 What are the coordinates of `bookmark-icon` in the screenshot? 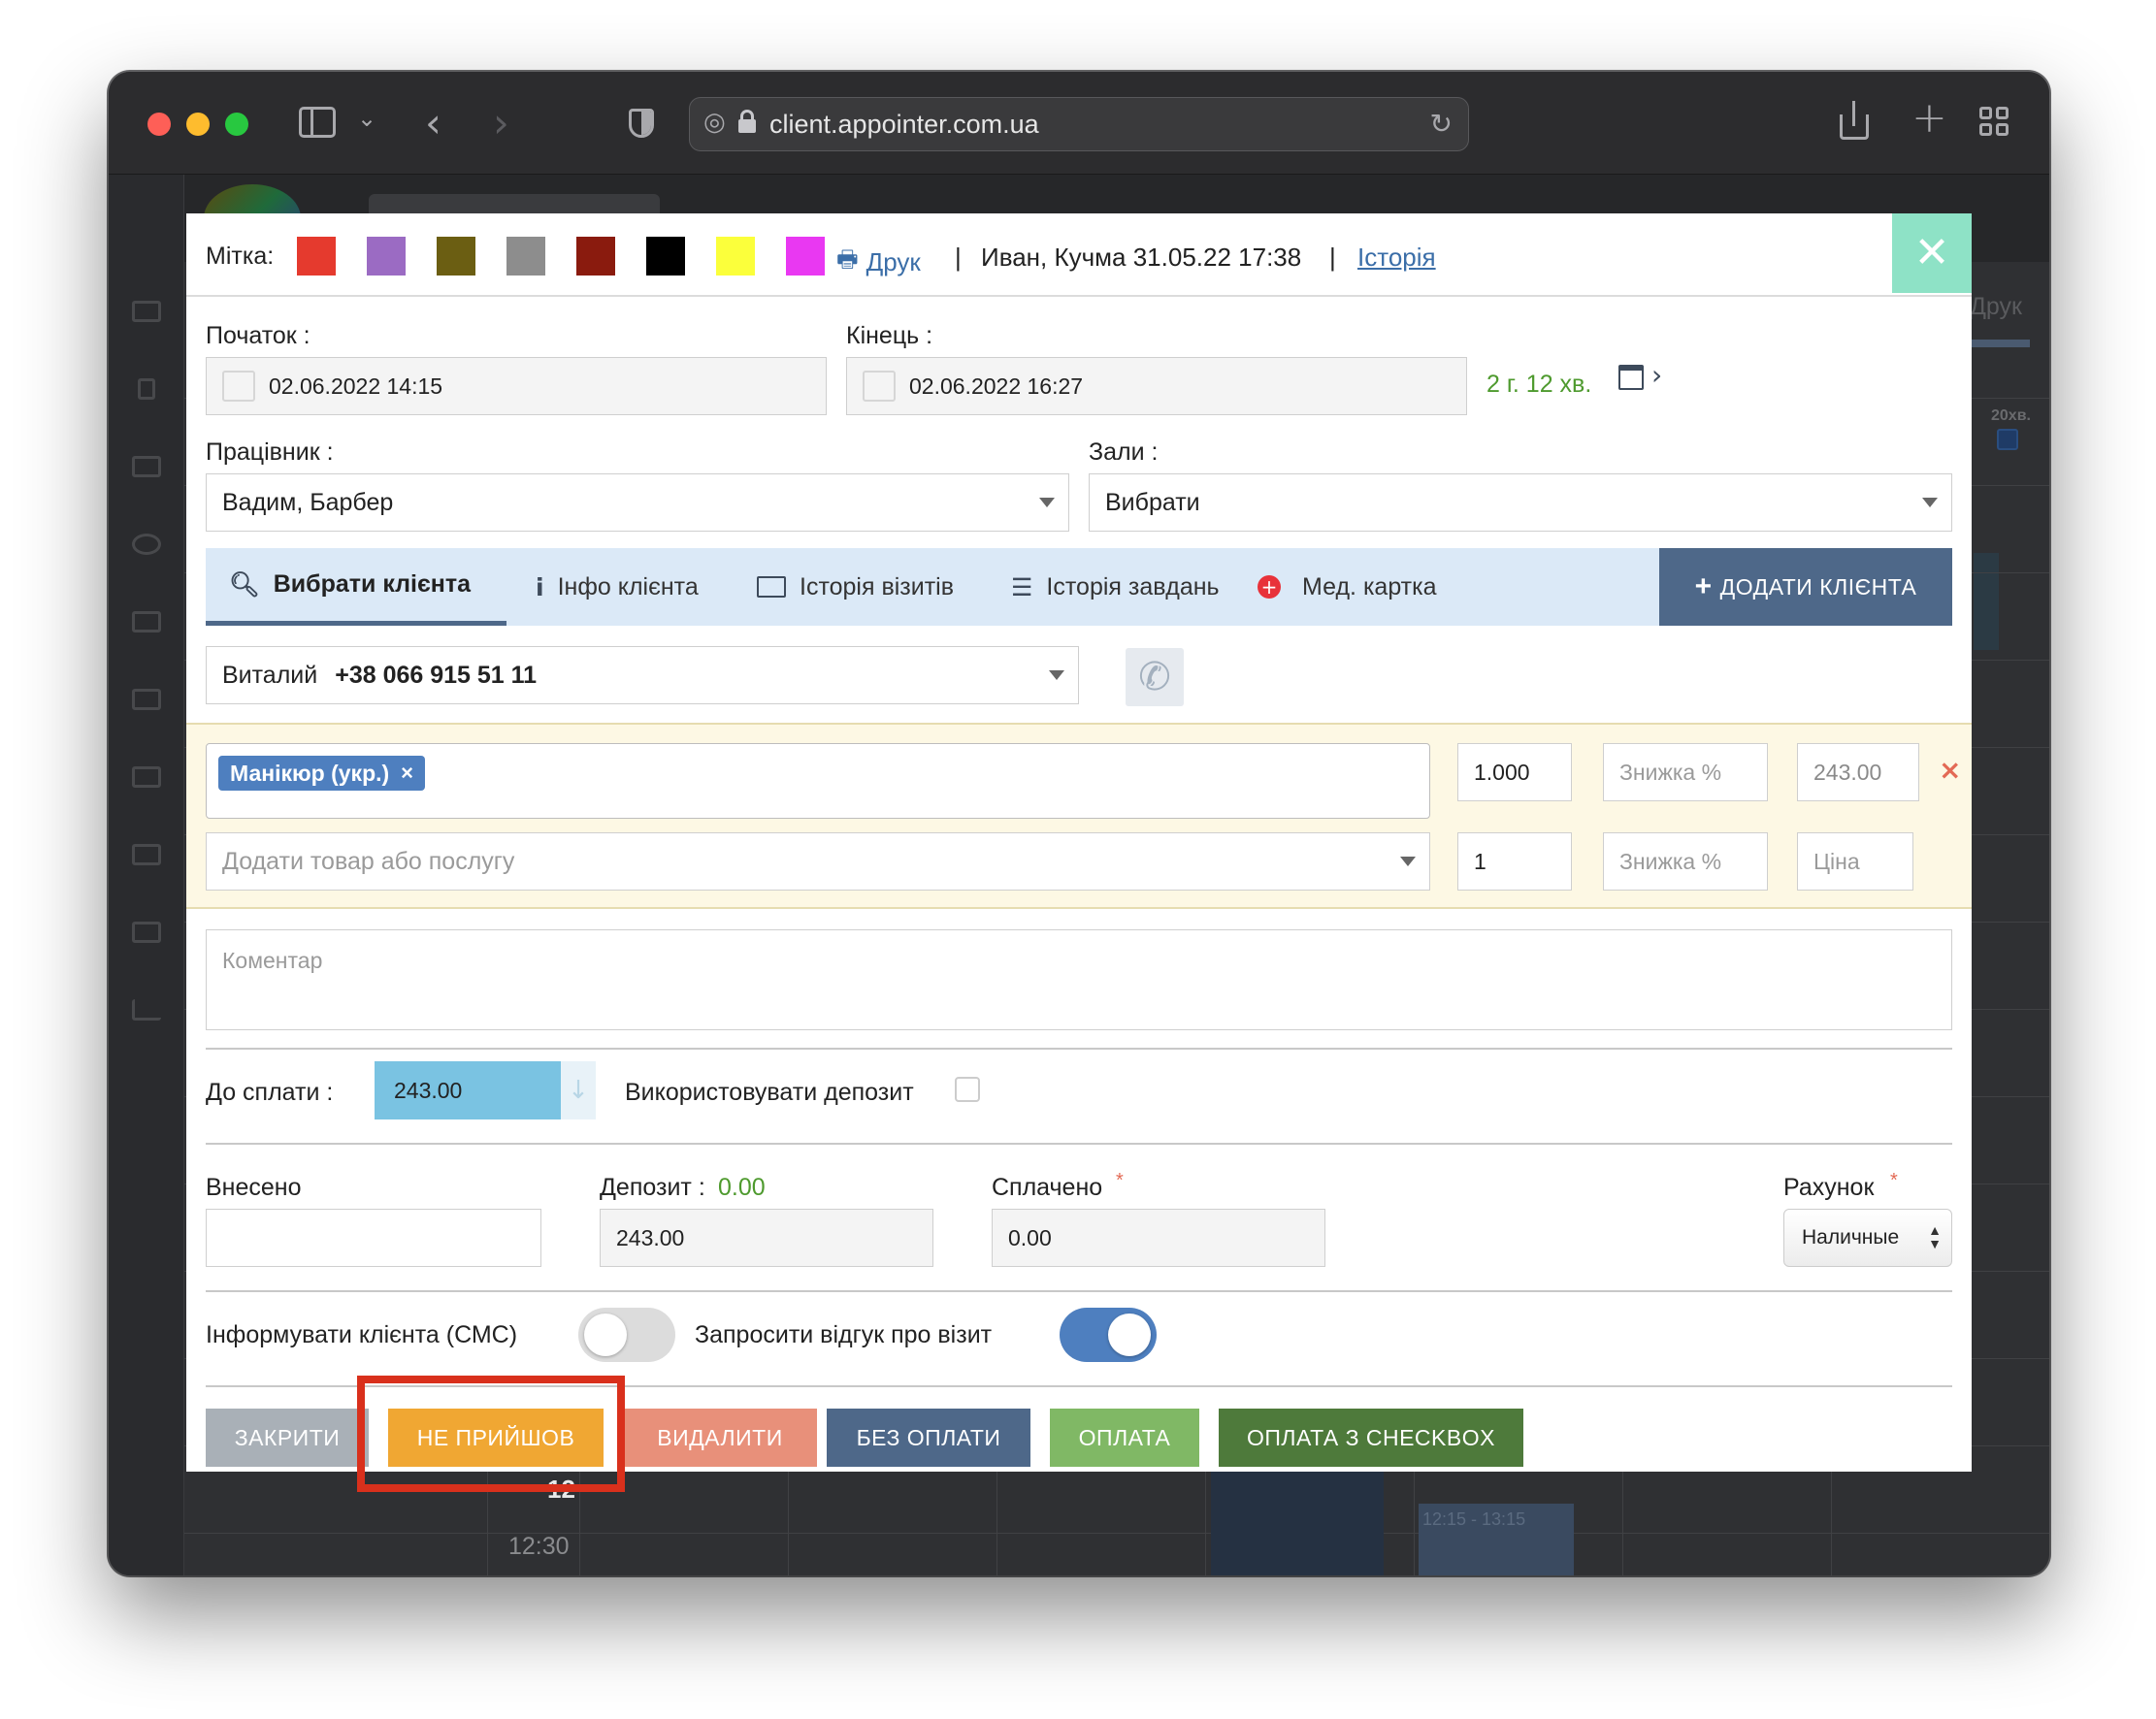 It's located at (146, 389).